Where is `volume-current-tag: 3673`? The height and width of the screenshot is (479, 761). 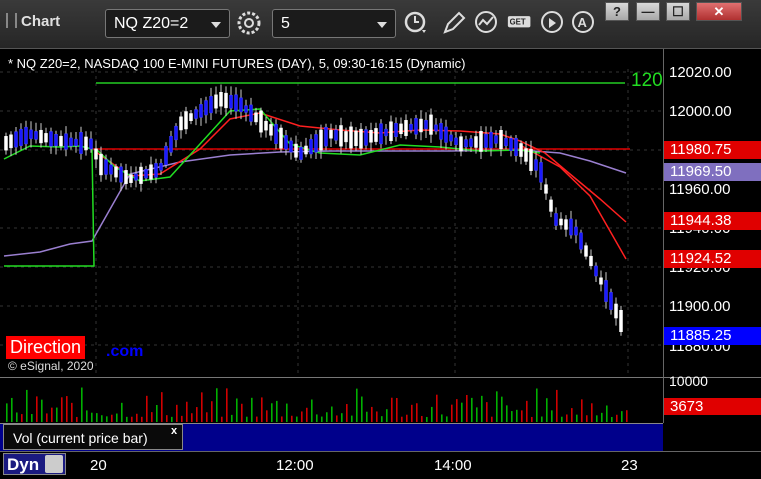
volume-current-tag: 3673 is located at coordinates (712, 406).